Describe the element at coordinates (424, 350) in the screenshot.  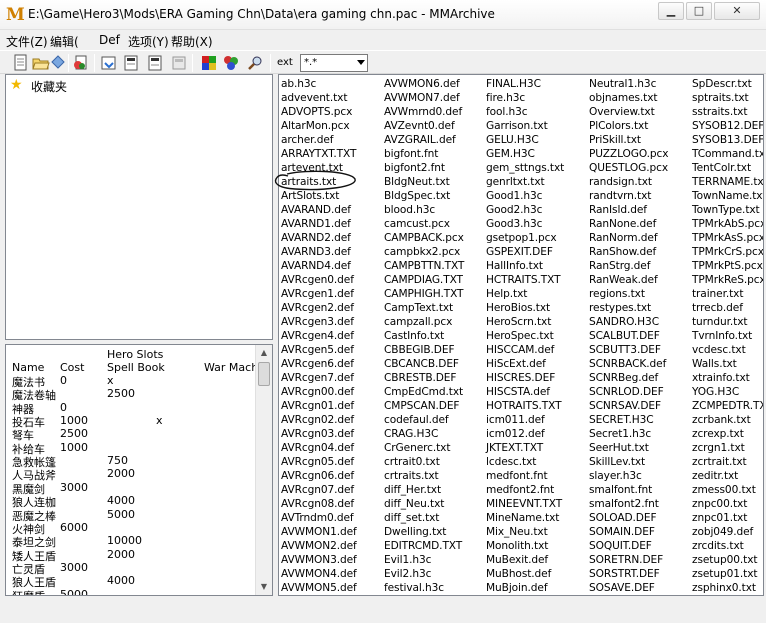
I see `file-item: CBBEGIB.DEF` at that location.